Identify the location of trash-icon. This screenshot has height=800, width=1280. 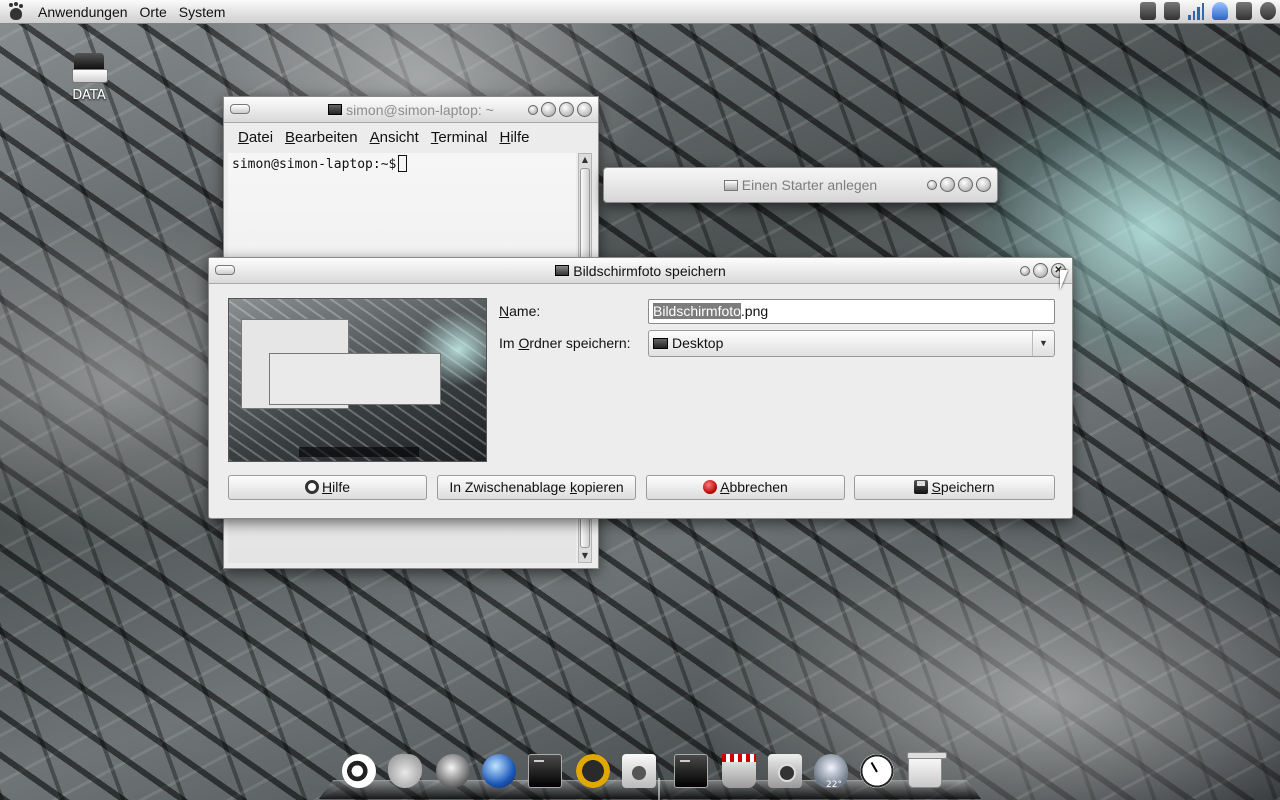
(927, 770).